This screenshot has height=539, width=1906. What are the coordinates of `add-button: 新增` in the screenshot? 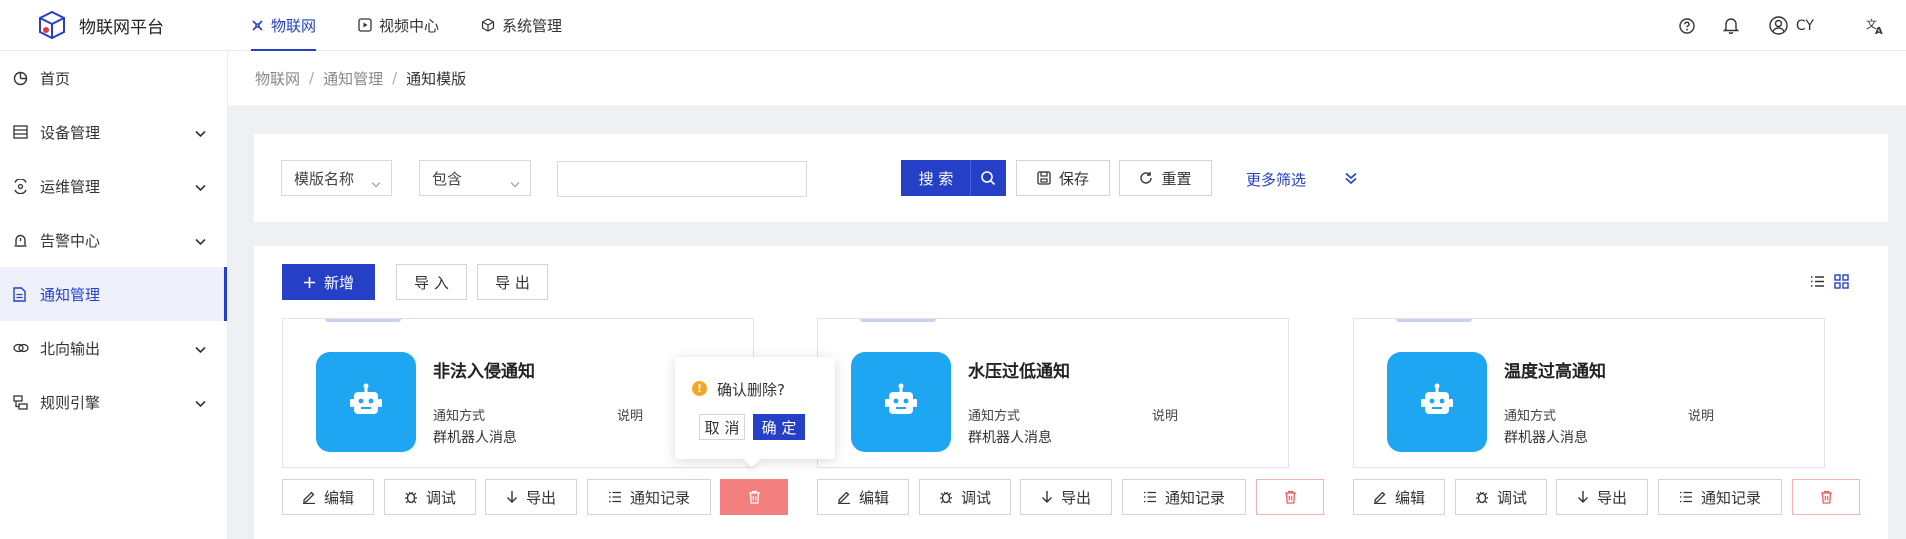 It's located at (328, 282).